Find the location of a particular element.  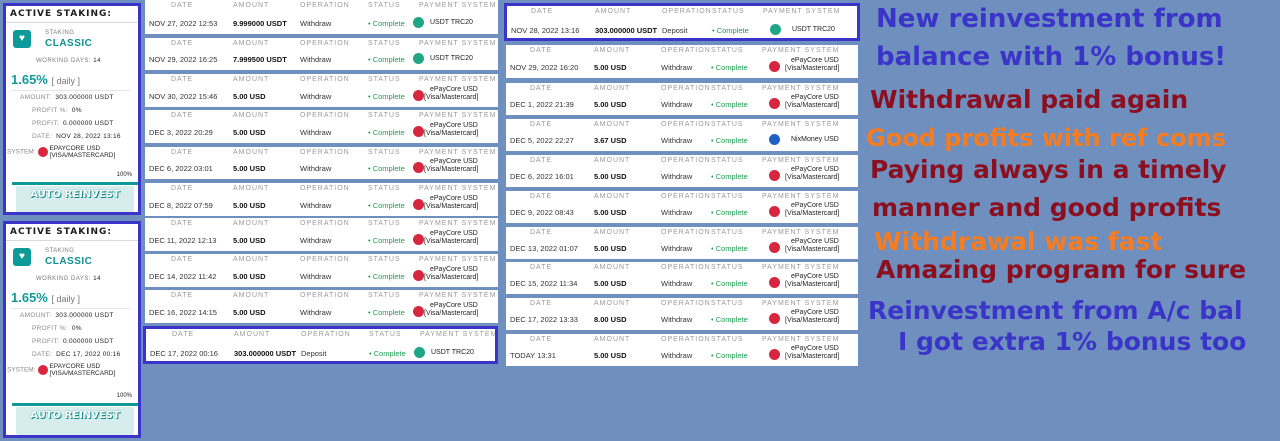

progress-percent: 100% is located at coordinates (124, 396).